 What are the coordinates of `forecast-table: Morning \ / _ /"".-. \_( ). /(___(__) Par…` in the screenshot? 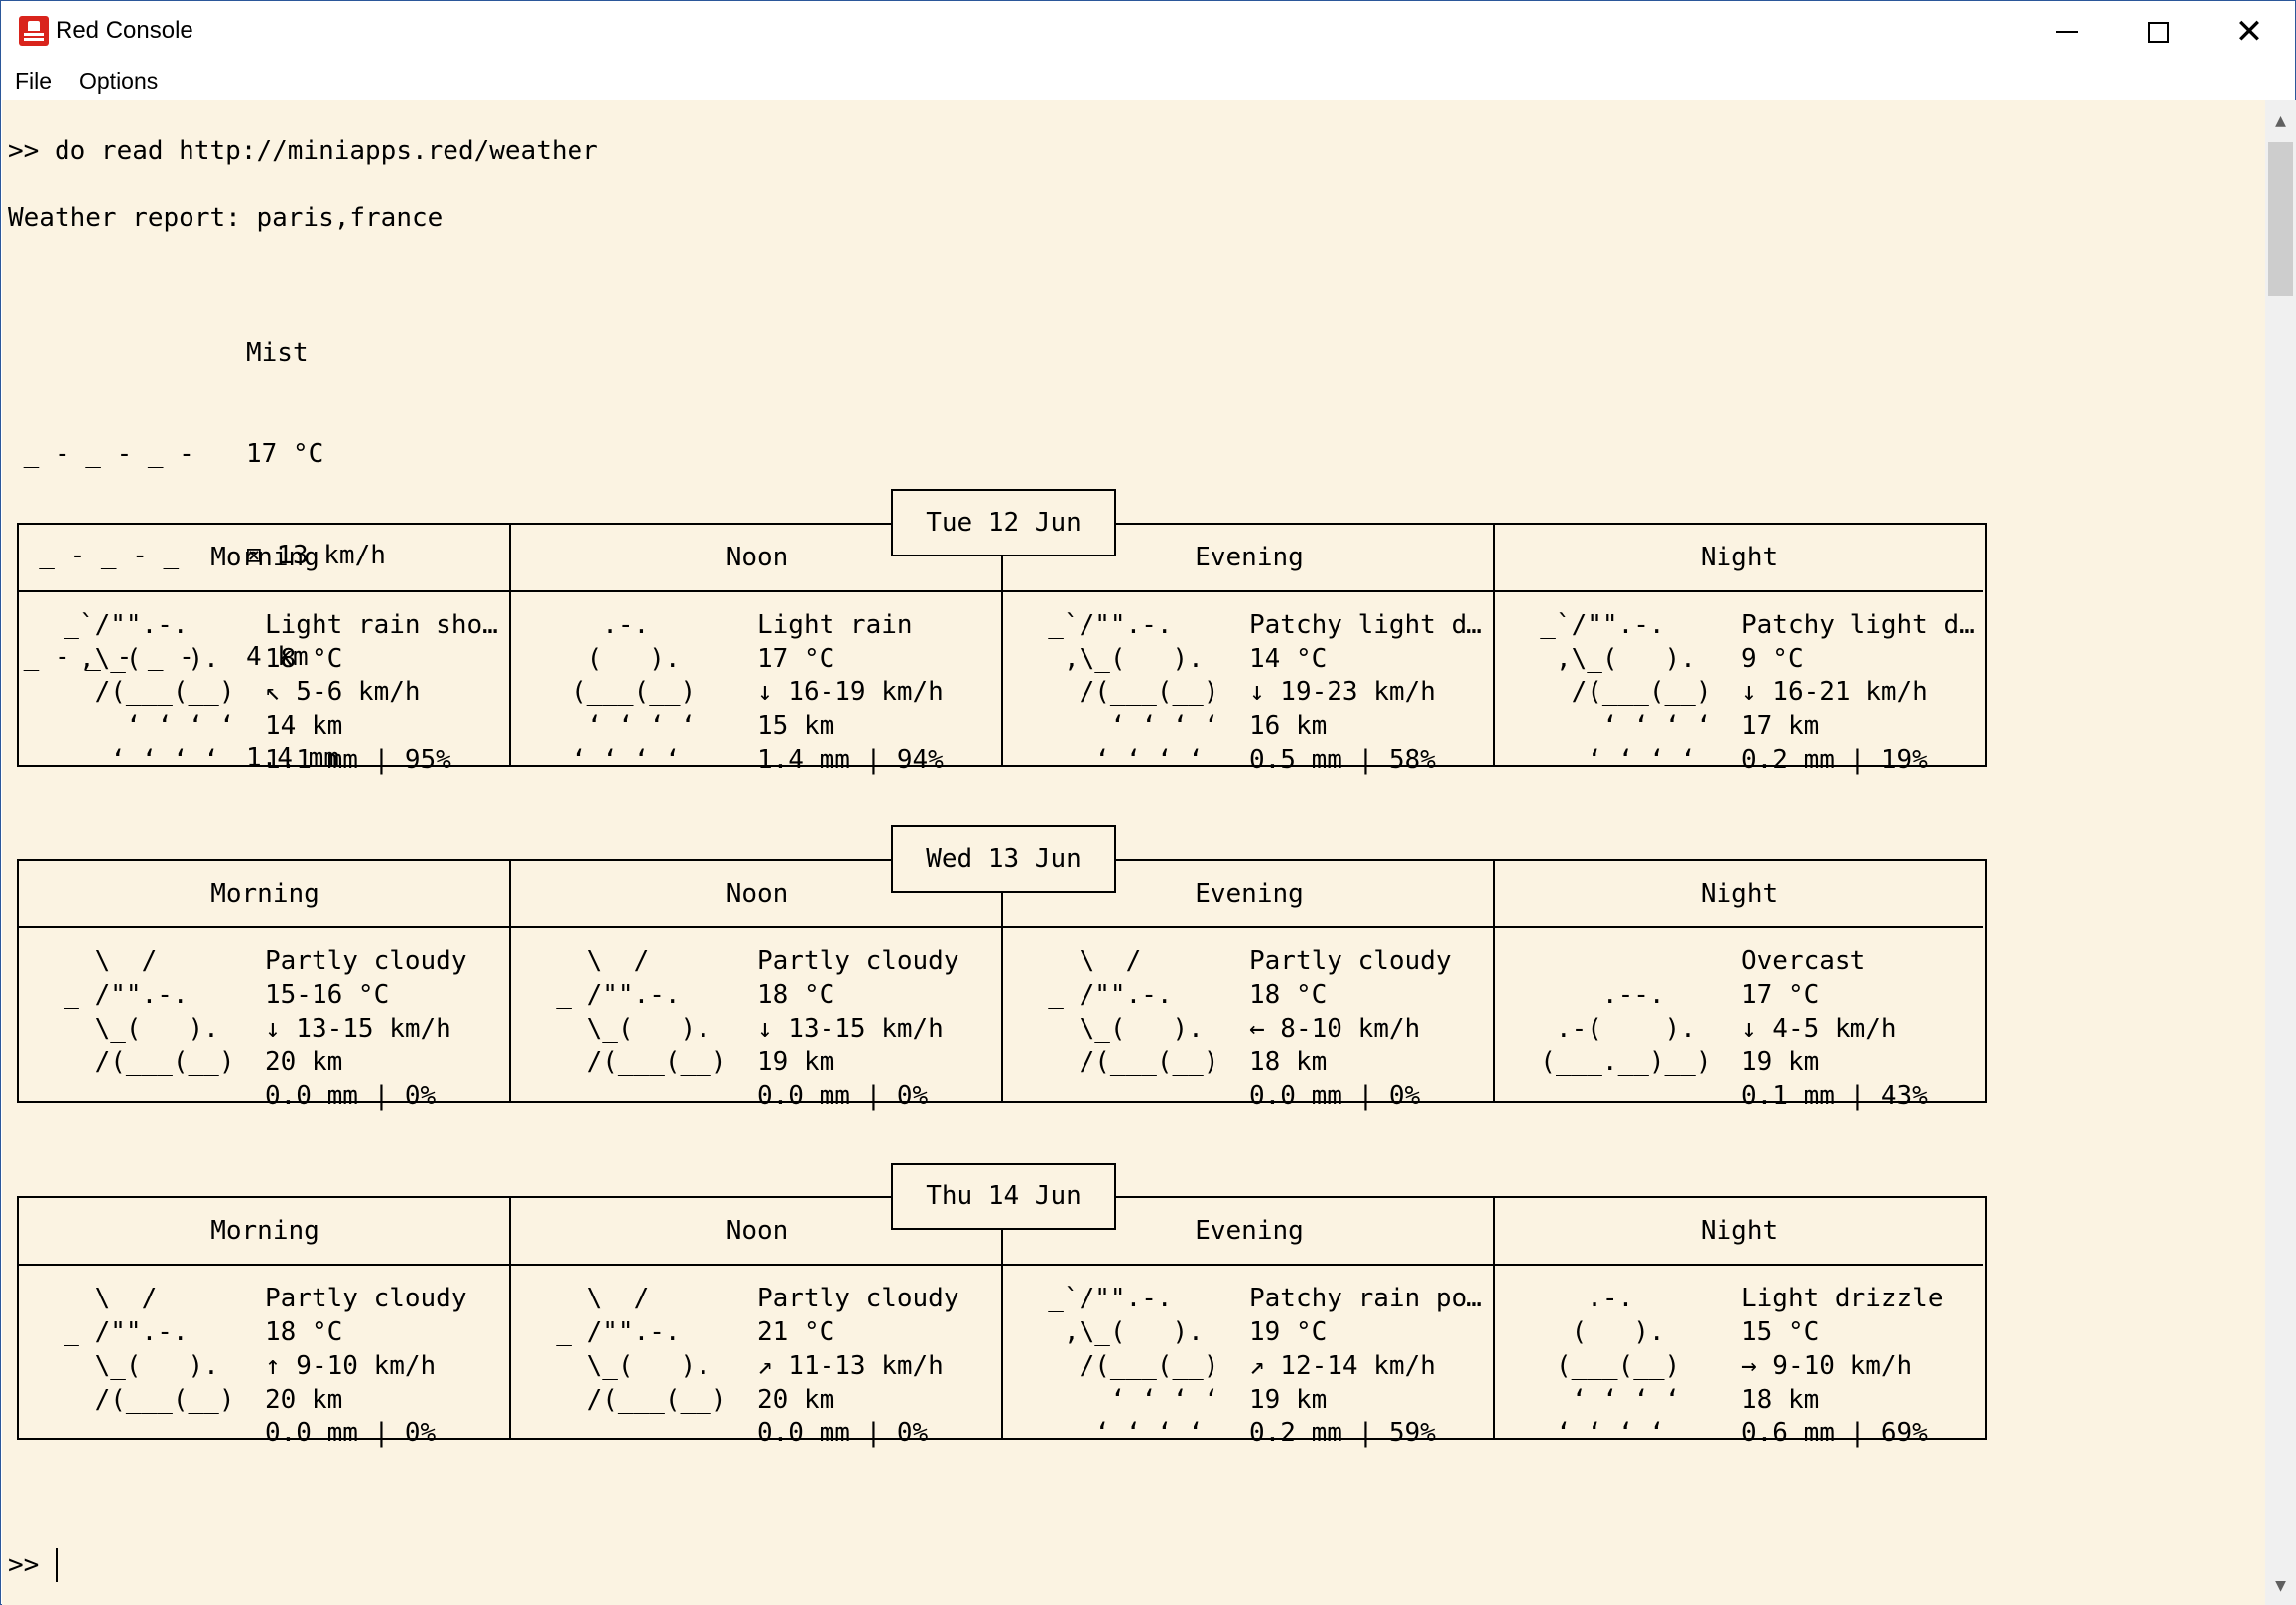 It's located at (1002, 1322).